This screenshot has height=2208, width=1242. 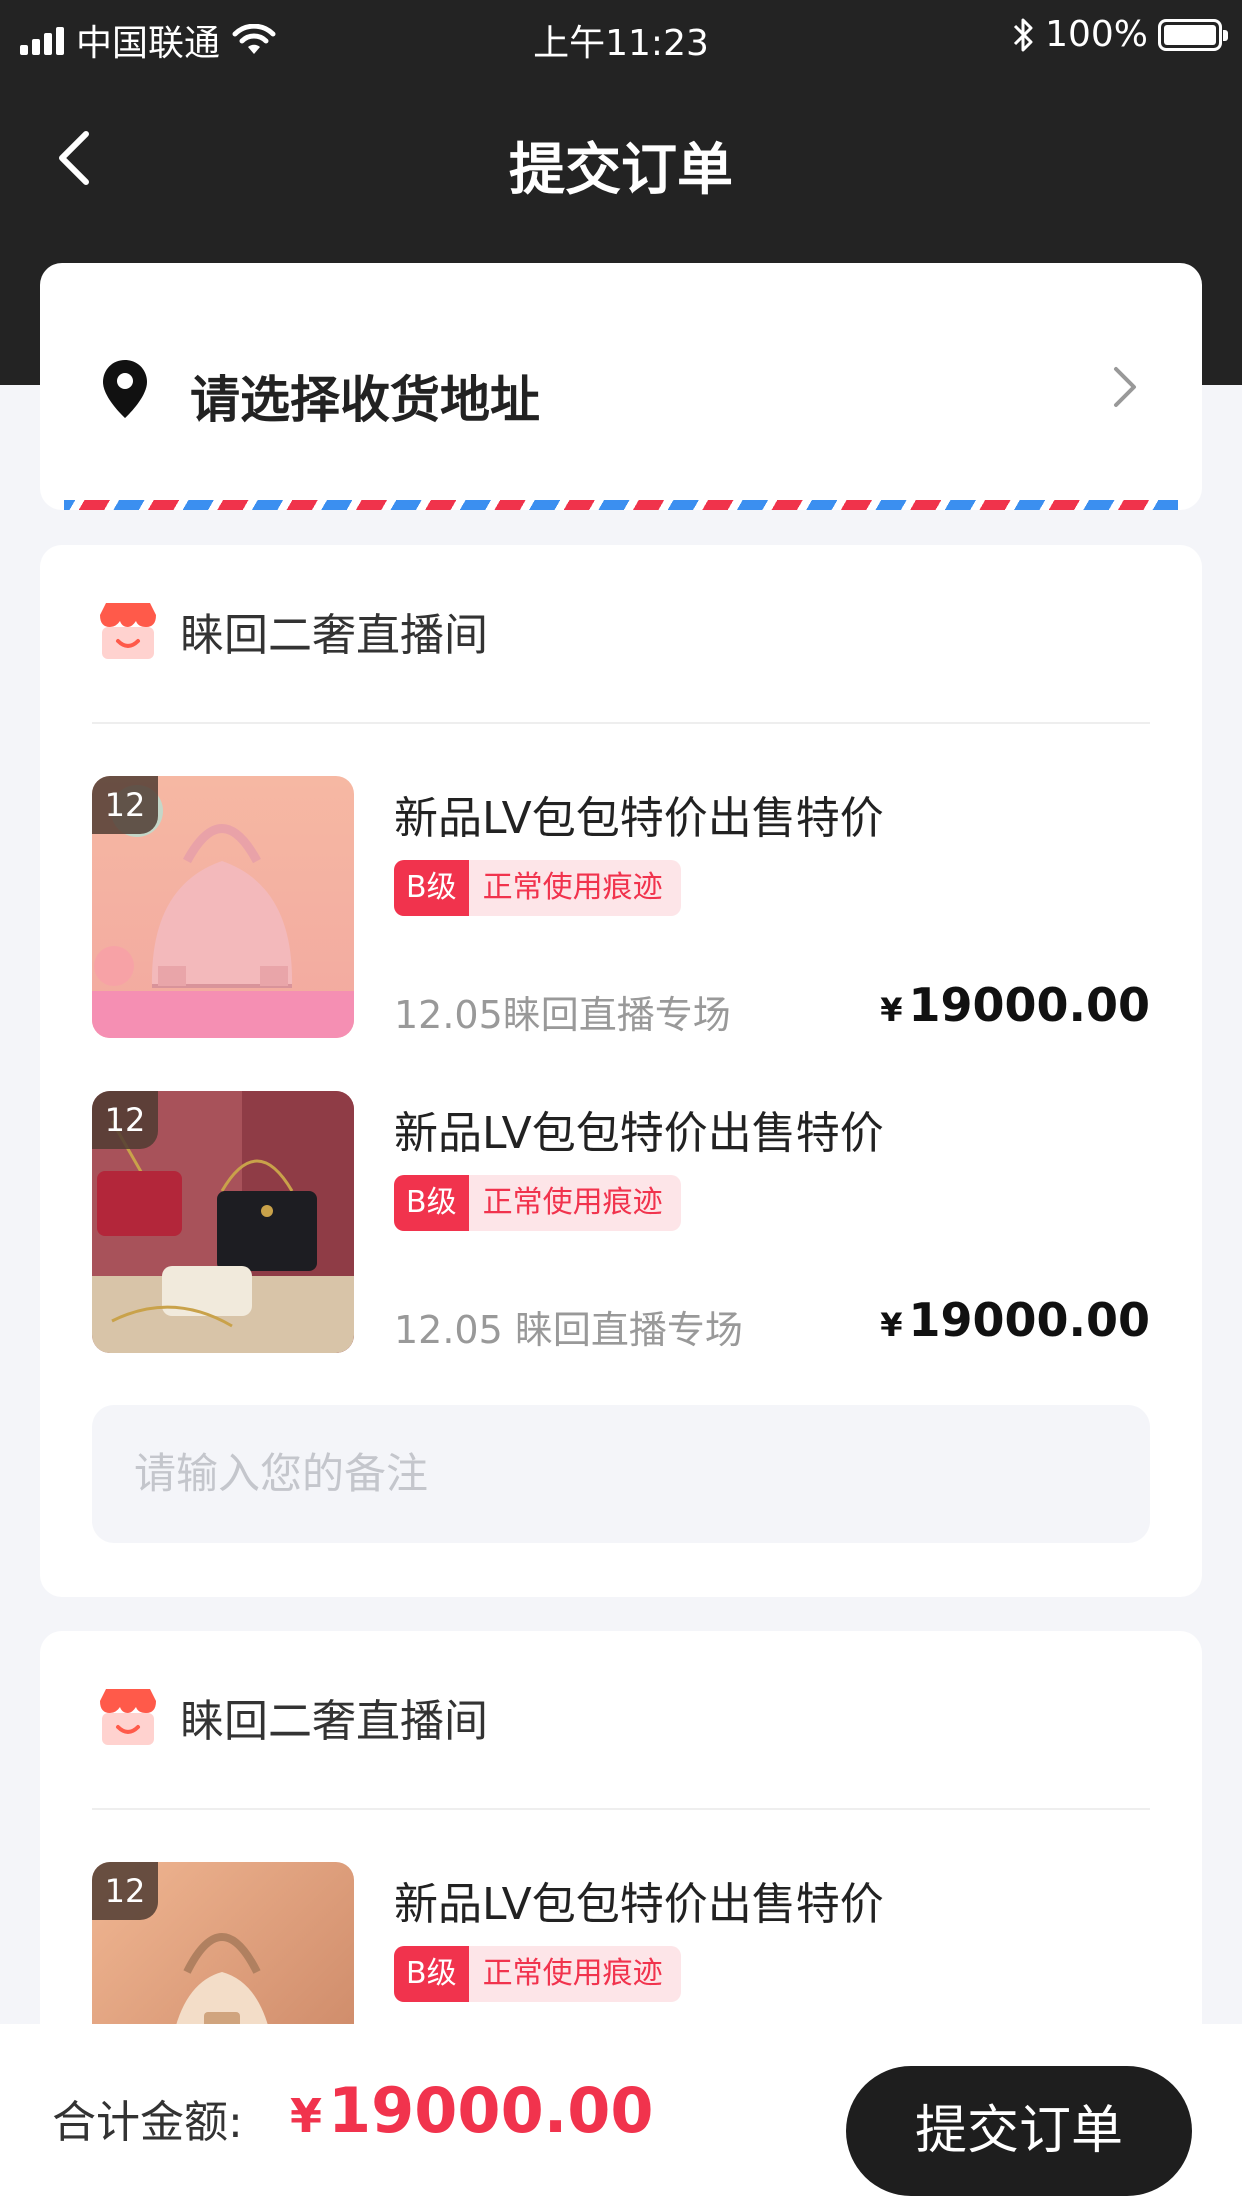 I want to click on battery-icon, so click(x=1193, y=34).